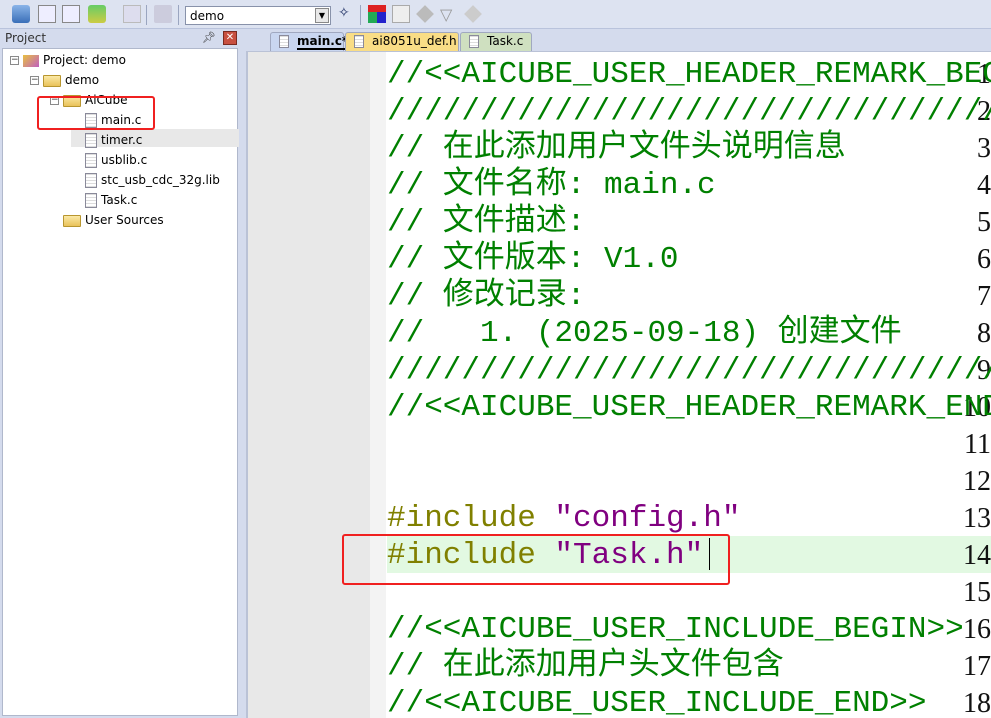  What do you see at coordinates (657, 702) in the screenshot?
I see `code-line: //<<AICUBE_USER_INCLUDE_END>>` at bounding box center [657, 702].